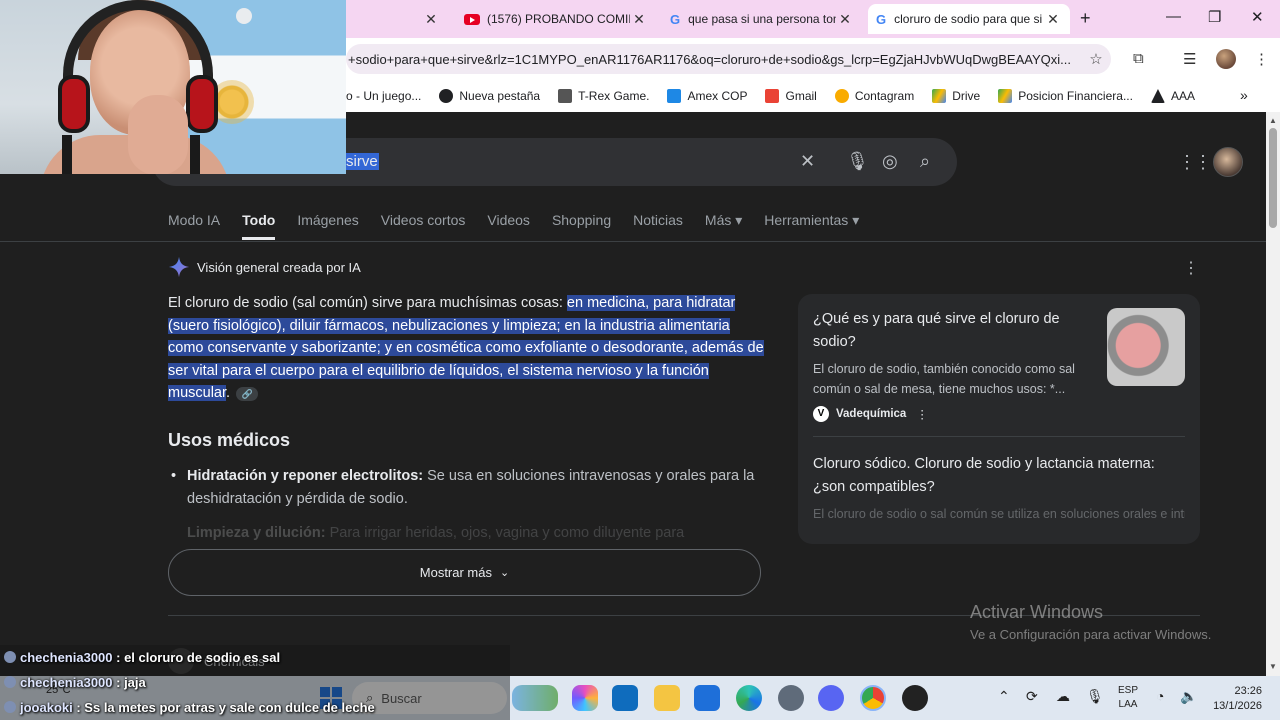 The width and height of the screenshot is (1280, 720). What do you see at coordinates (1160, 696) in the screenshot?
I see `wifi-icon: ◔` at bounding box center [1160, 696].